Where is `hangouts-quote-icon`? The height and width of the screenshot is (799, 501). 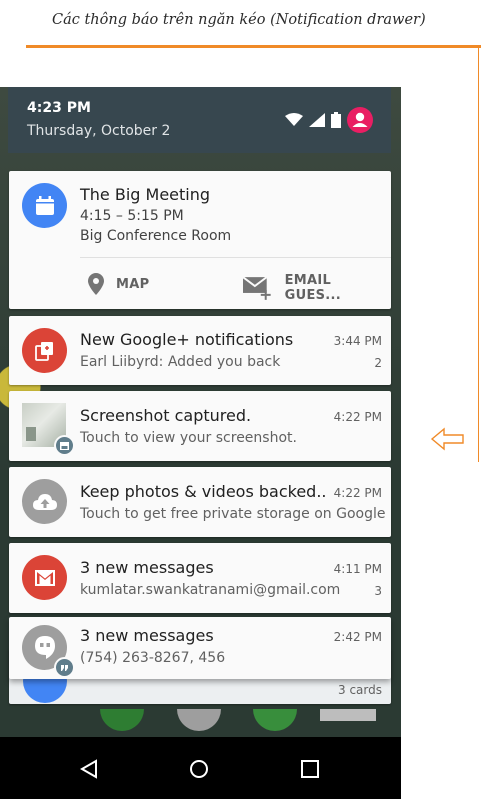 hangouts-quote-icon is located at coordinates (44, 647).